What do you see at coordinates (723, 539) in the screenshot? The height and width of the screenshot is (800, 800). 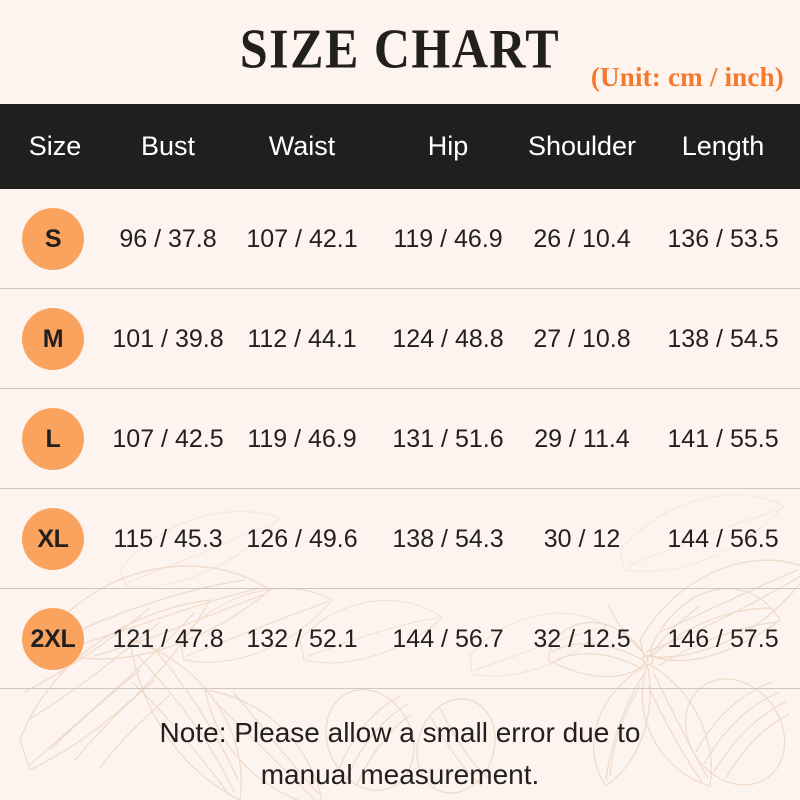 I see `cell-length: 144 / 56.5` at bounding box center [723, 539].